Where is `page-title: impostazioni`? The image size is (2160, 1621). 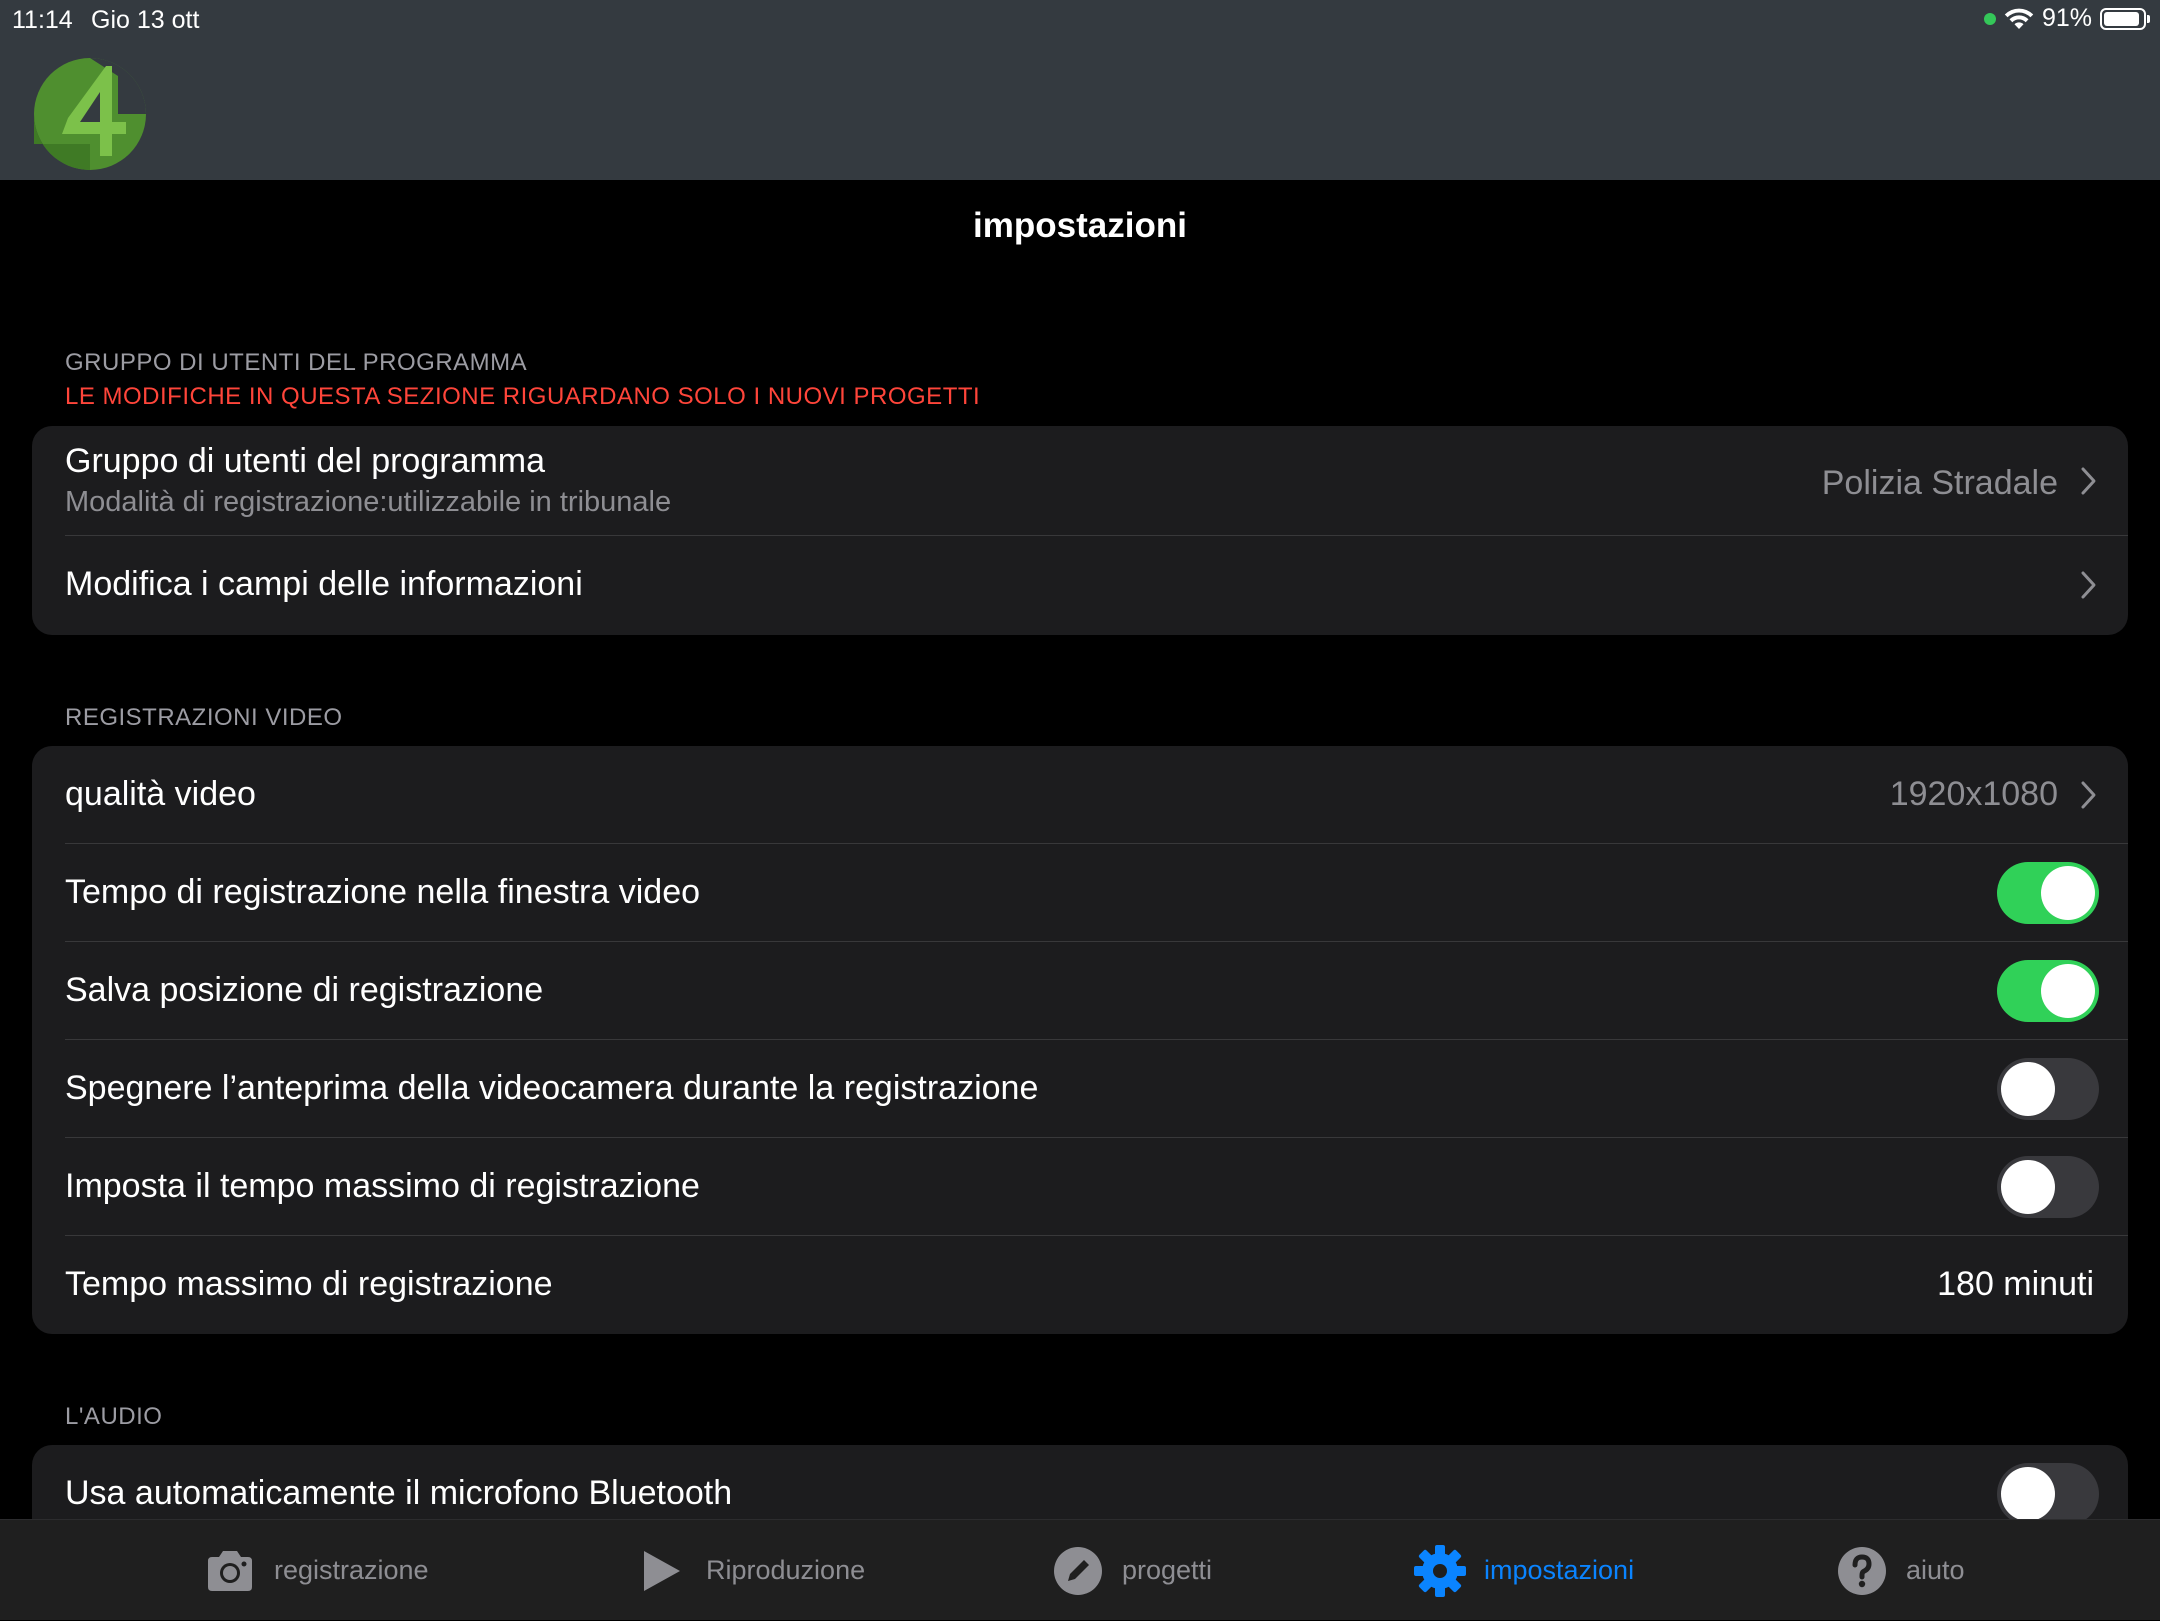 page-title: impostazioni is located at coordinates (1080, 225).